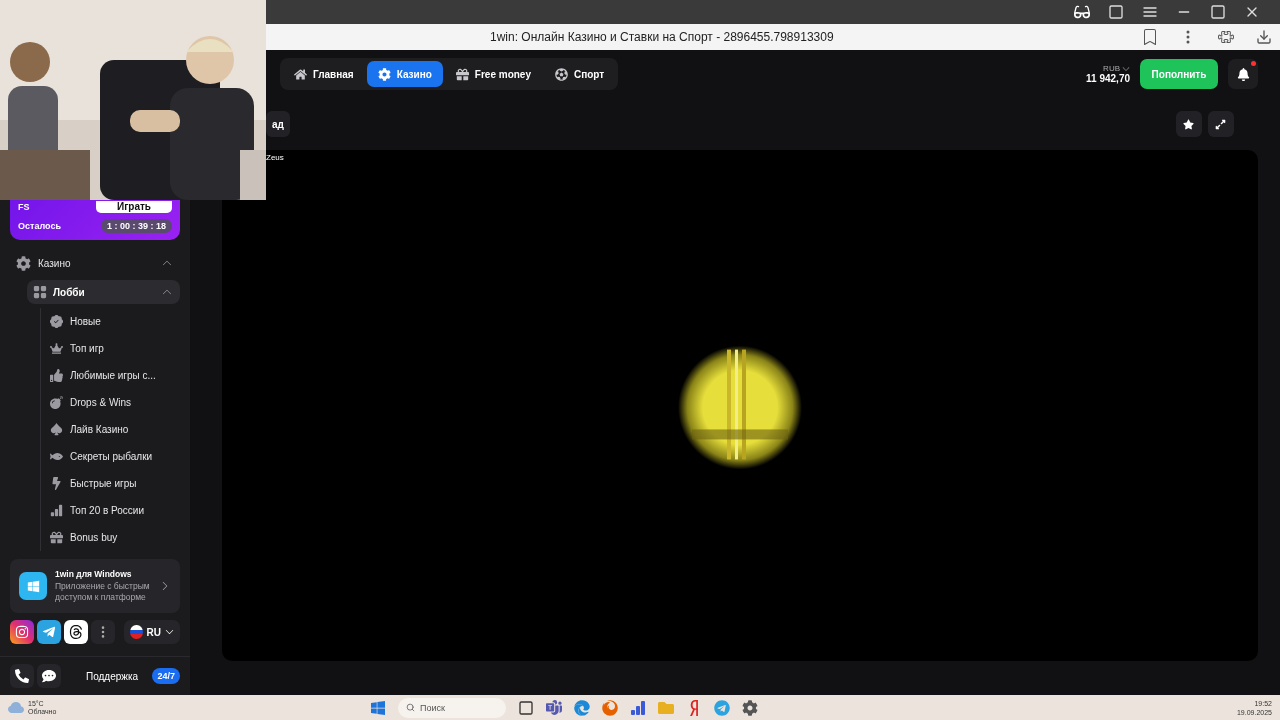 This screenshot has height=720, width=1280. What do you see at coordinates (22, 676) in the screenshot?
I see `phone-icon` at bounding box center [22, 676].